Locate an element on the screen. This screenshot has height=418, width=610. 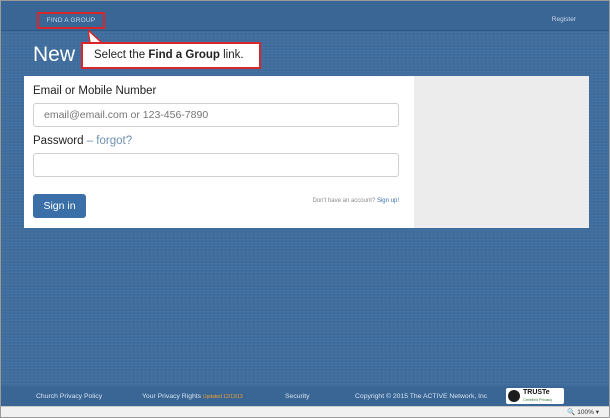
sign-up-link: Sign up! is located at coordinates (388, 201).